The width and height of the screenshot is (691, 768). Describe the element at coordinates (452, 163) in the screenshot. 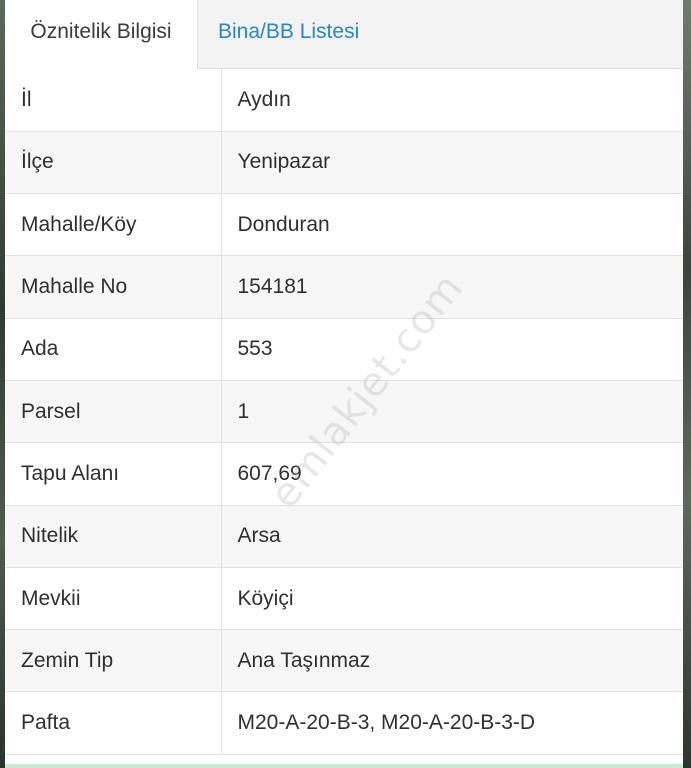

I see `row-value-ilce: Yenipazar` at that location.